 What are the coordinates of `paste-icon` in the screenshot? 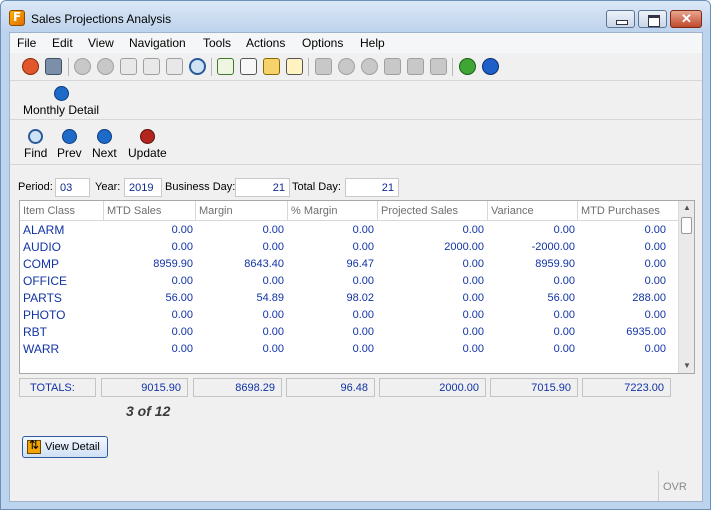 It's located at (151, 66).